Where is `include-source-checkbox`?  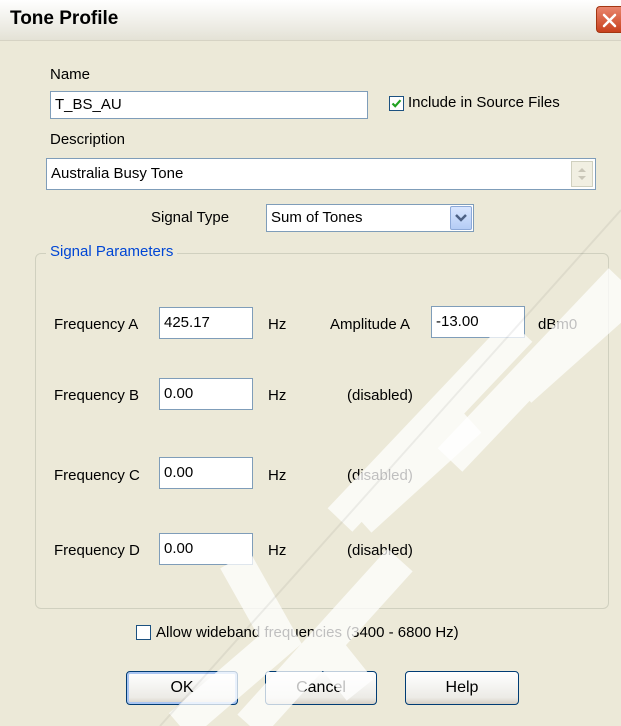
include-source-checkbox is located at coordinates (396, 103).